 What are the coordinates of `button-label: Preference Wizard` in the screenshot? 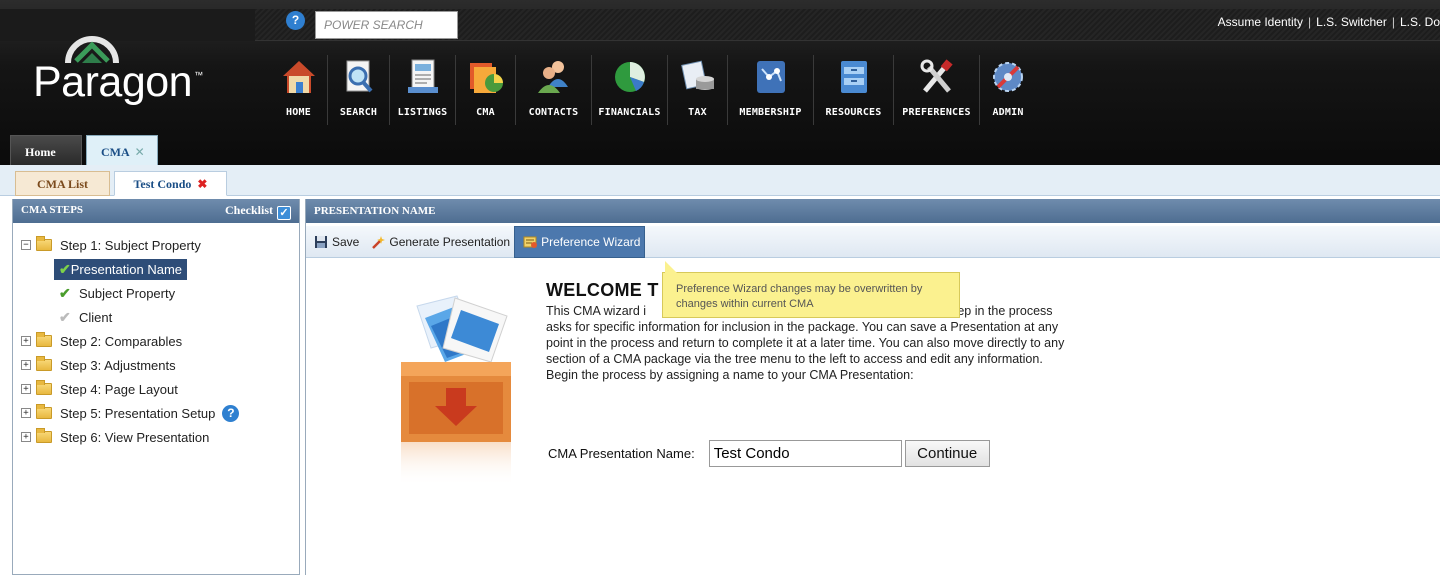 It's located at (591, 241).